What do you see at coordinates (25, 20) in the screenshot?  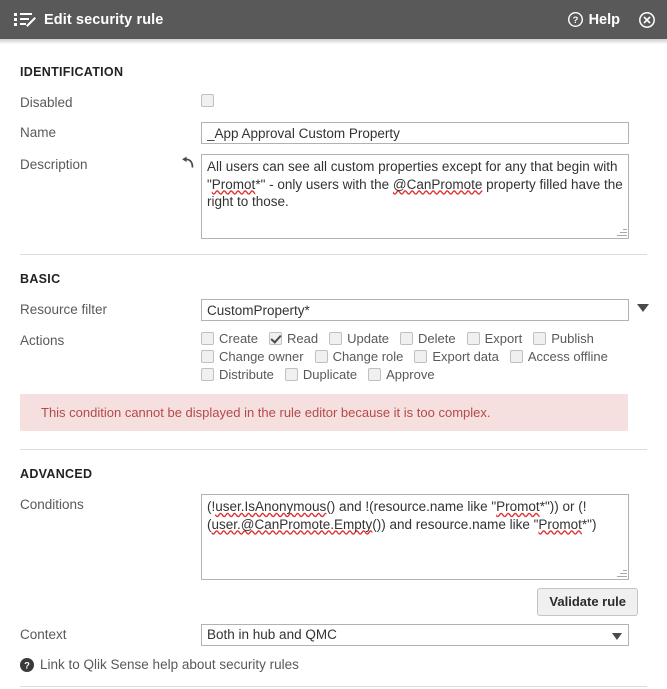 I see `edit-rule-icon` at bounding box center [25, 20].